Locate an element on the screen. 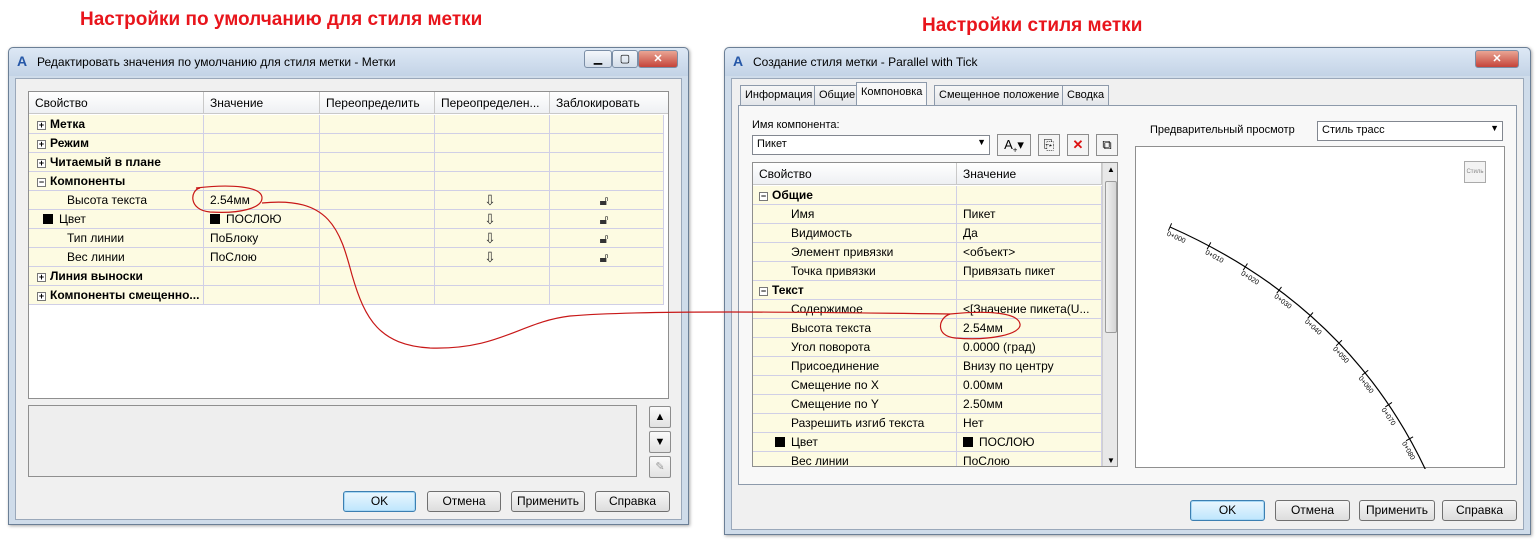 The image size is (1540, 543). left-highlight-ellipse is located at coordinates (227, 199).